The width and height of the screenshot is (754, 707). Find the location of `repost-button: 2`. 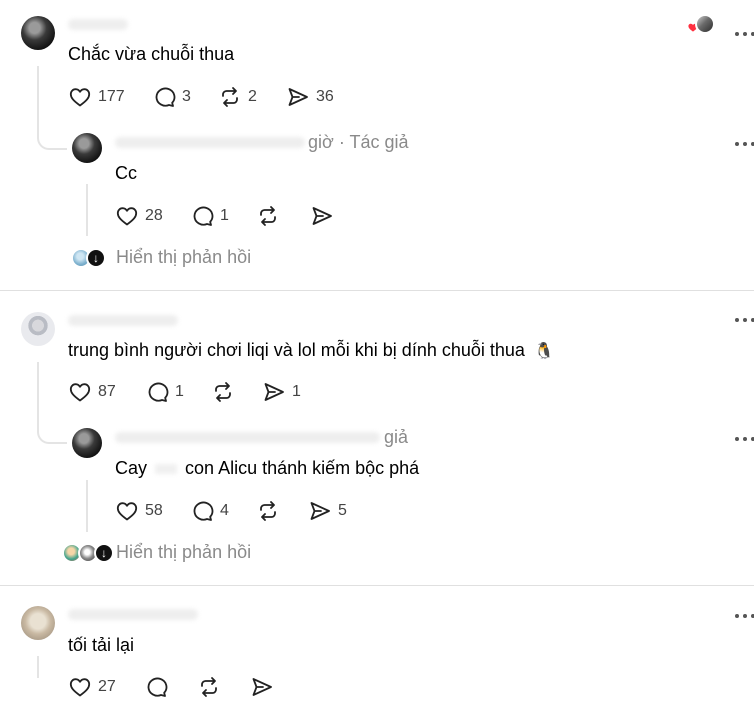

repost-button: 2 is located at coordinates (237, 97).